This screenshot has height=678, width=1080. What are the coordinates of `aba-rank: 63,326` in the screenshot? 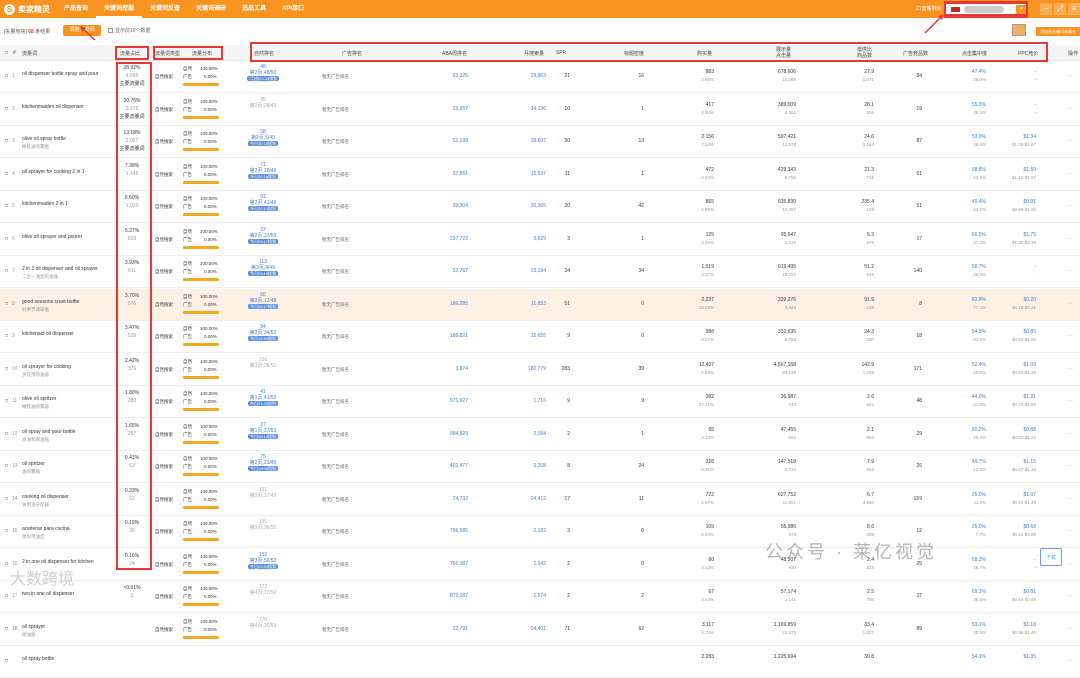 It's located at (449, 76).